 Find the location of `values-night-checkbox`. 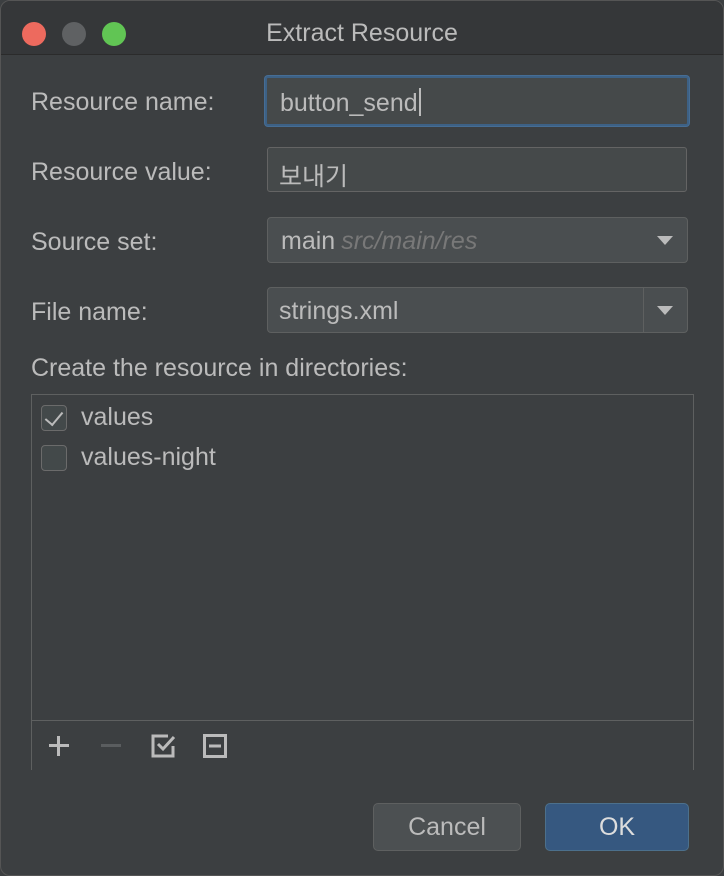

values-night-checkbox is located at coordinates (54, 458).